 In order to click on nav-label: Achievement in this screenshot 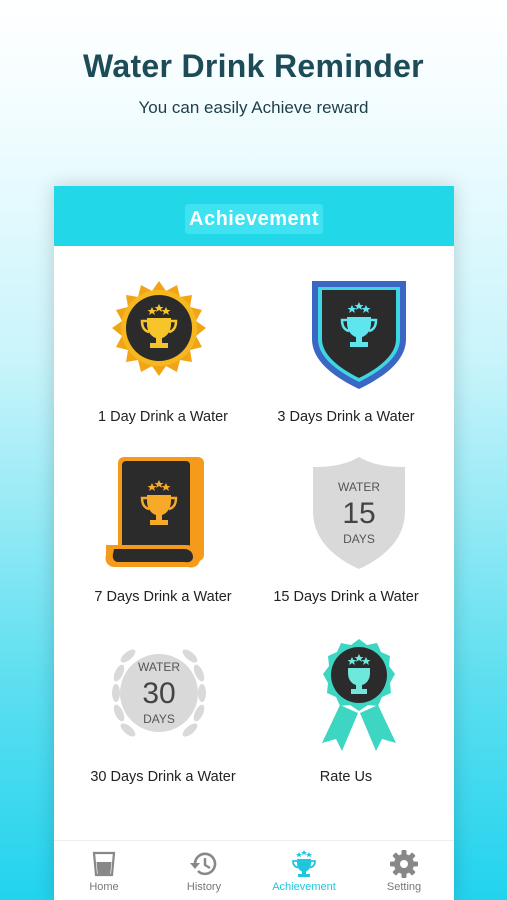, I will do `click(304, 887)`.